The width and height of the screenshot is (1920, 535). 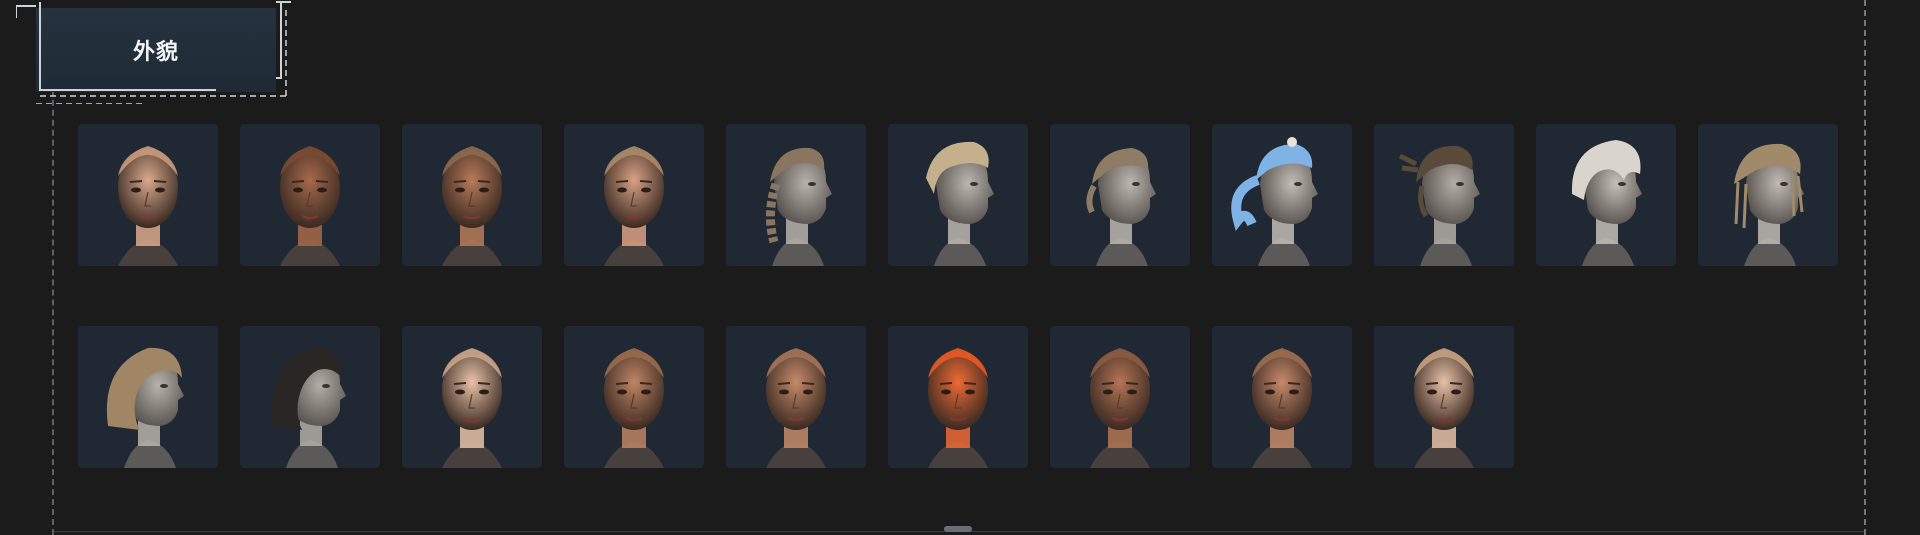 What do you see at coordinates (958, 529) in the screenshot?
I see `scroll-handle` at bounding box center [958, 529].